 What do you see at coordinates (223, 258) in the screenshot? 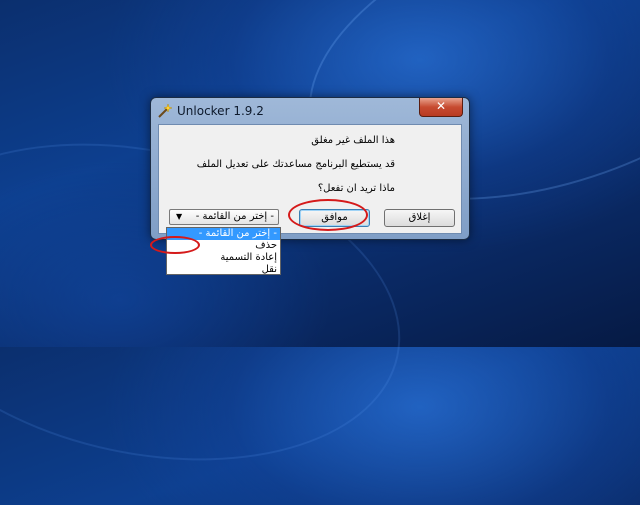
I see `dropdown-item-rename: إعادة التسمية` at bounding box center [223, 258].